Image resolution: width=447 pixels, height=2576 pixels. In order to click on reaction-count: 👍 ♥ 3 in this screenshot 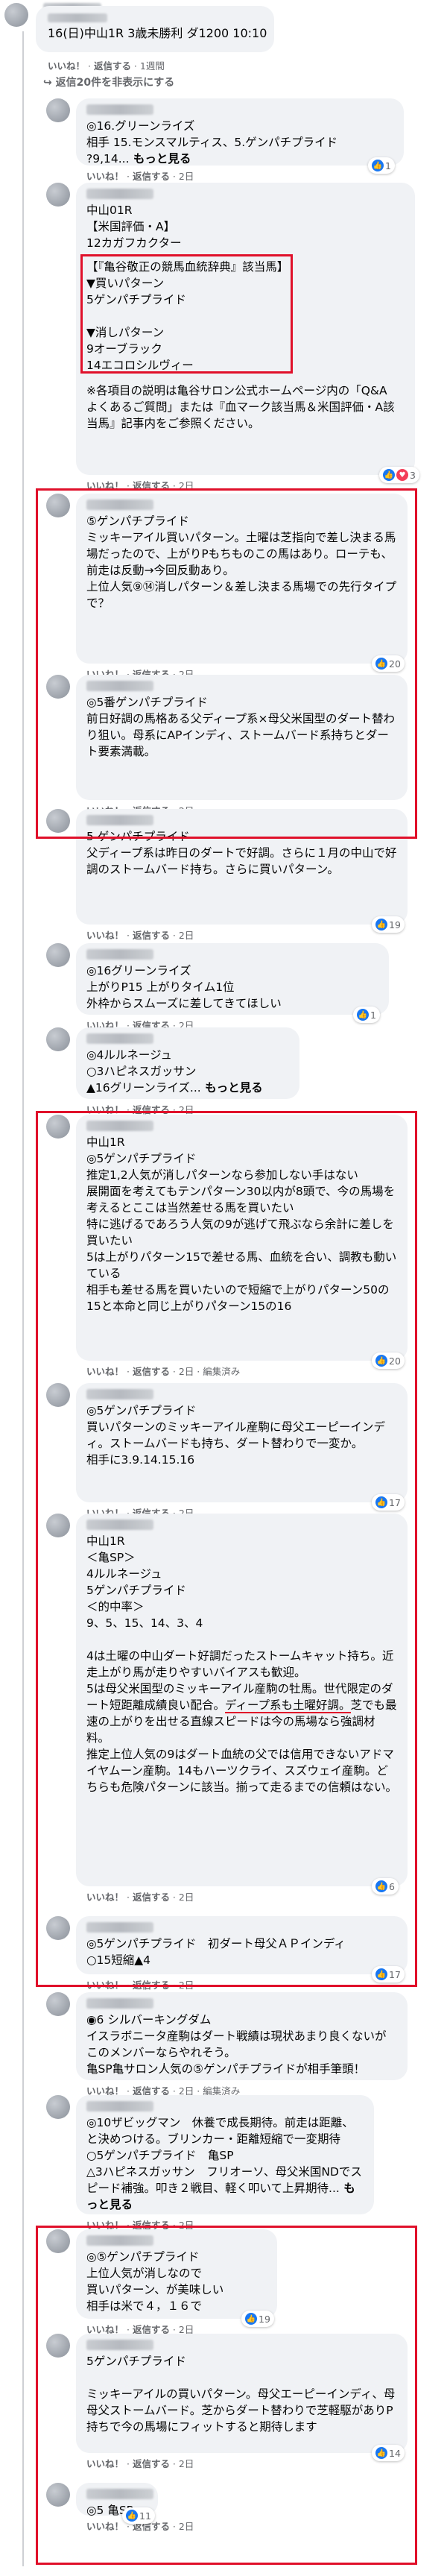, I will do `click(399, 475)`.